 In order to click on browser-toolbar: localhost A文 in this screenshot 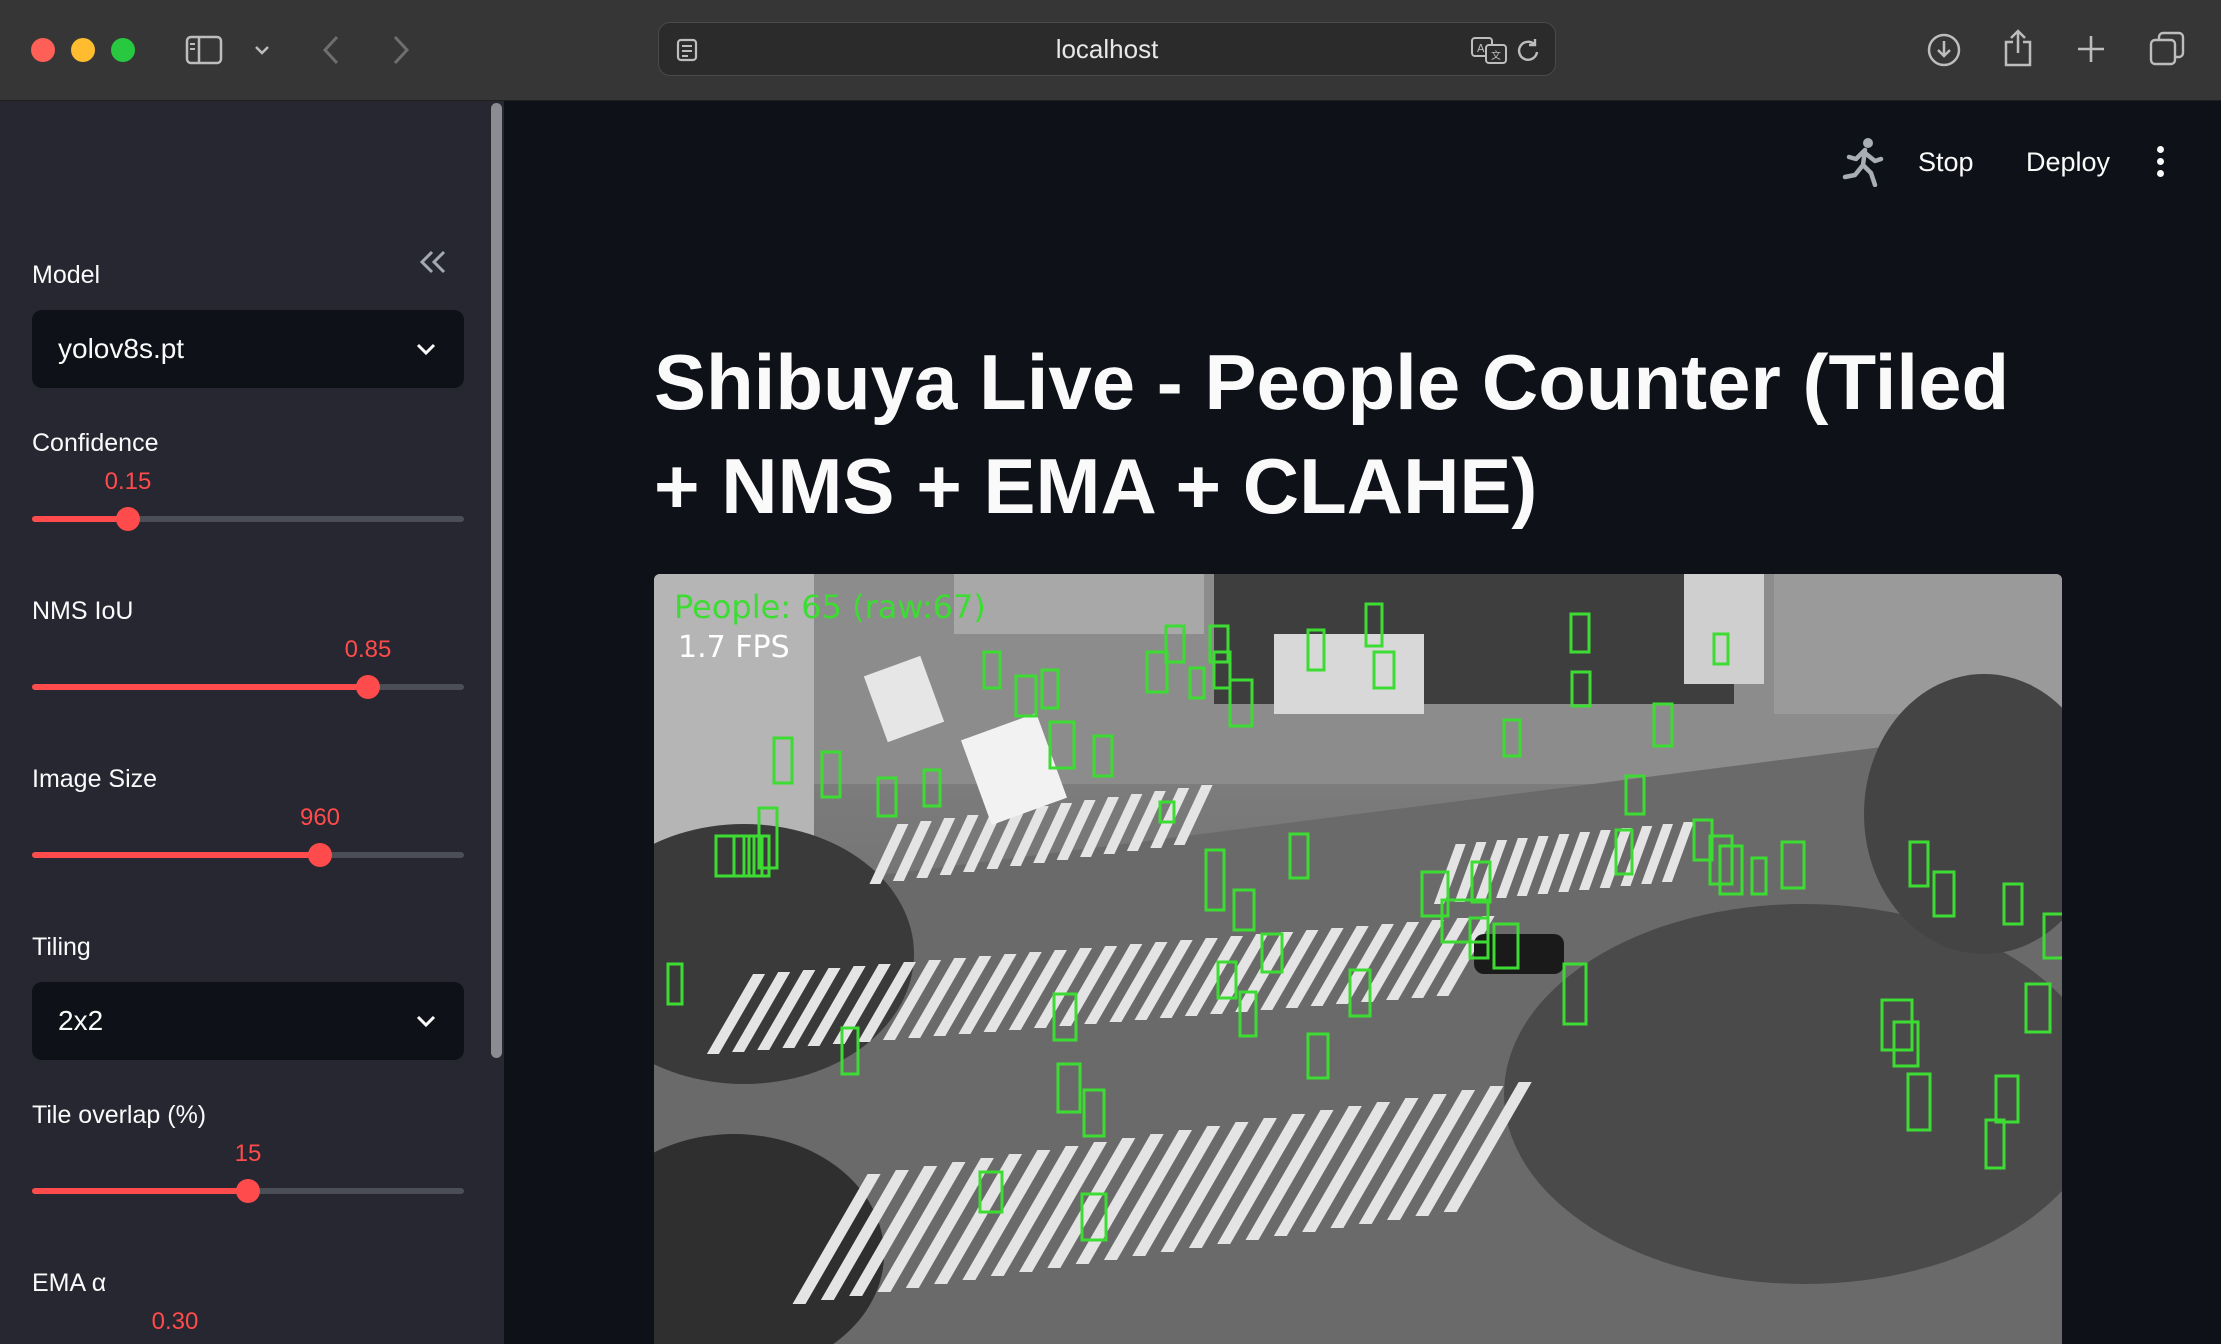, I will do `click(1110, 50)`.